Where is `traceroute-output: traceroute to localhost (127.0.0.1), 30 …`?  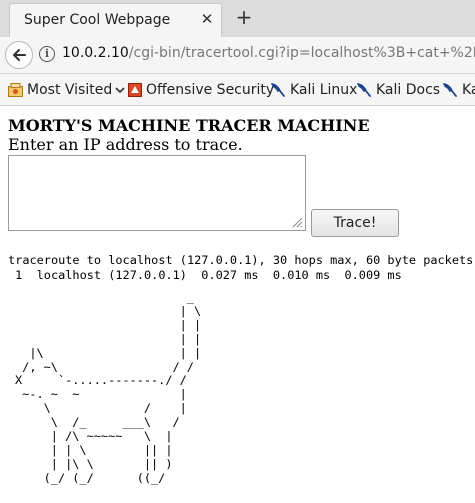
traceroute-output: traceroute to localhost (127.0.0.1), 30 … is located at coordinates (241, 268).